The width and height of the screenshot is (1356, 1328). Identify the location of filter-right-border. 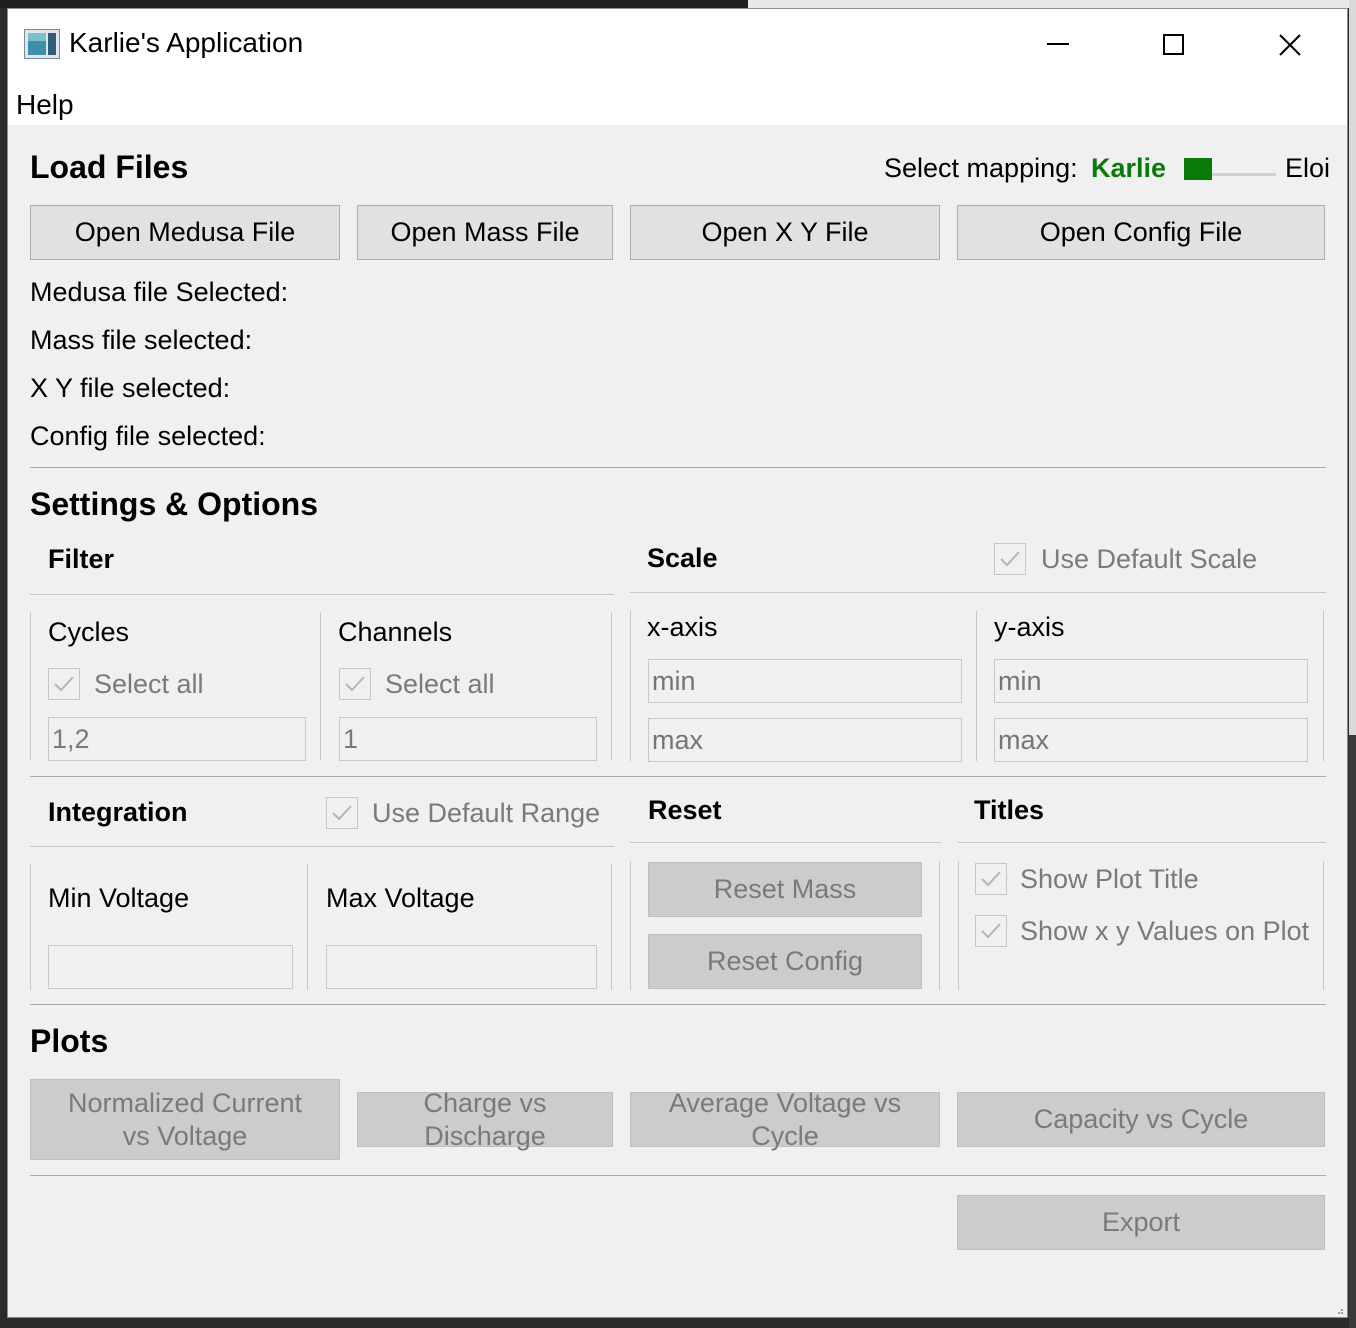
(611, 686).